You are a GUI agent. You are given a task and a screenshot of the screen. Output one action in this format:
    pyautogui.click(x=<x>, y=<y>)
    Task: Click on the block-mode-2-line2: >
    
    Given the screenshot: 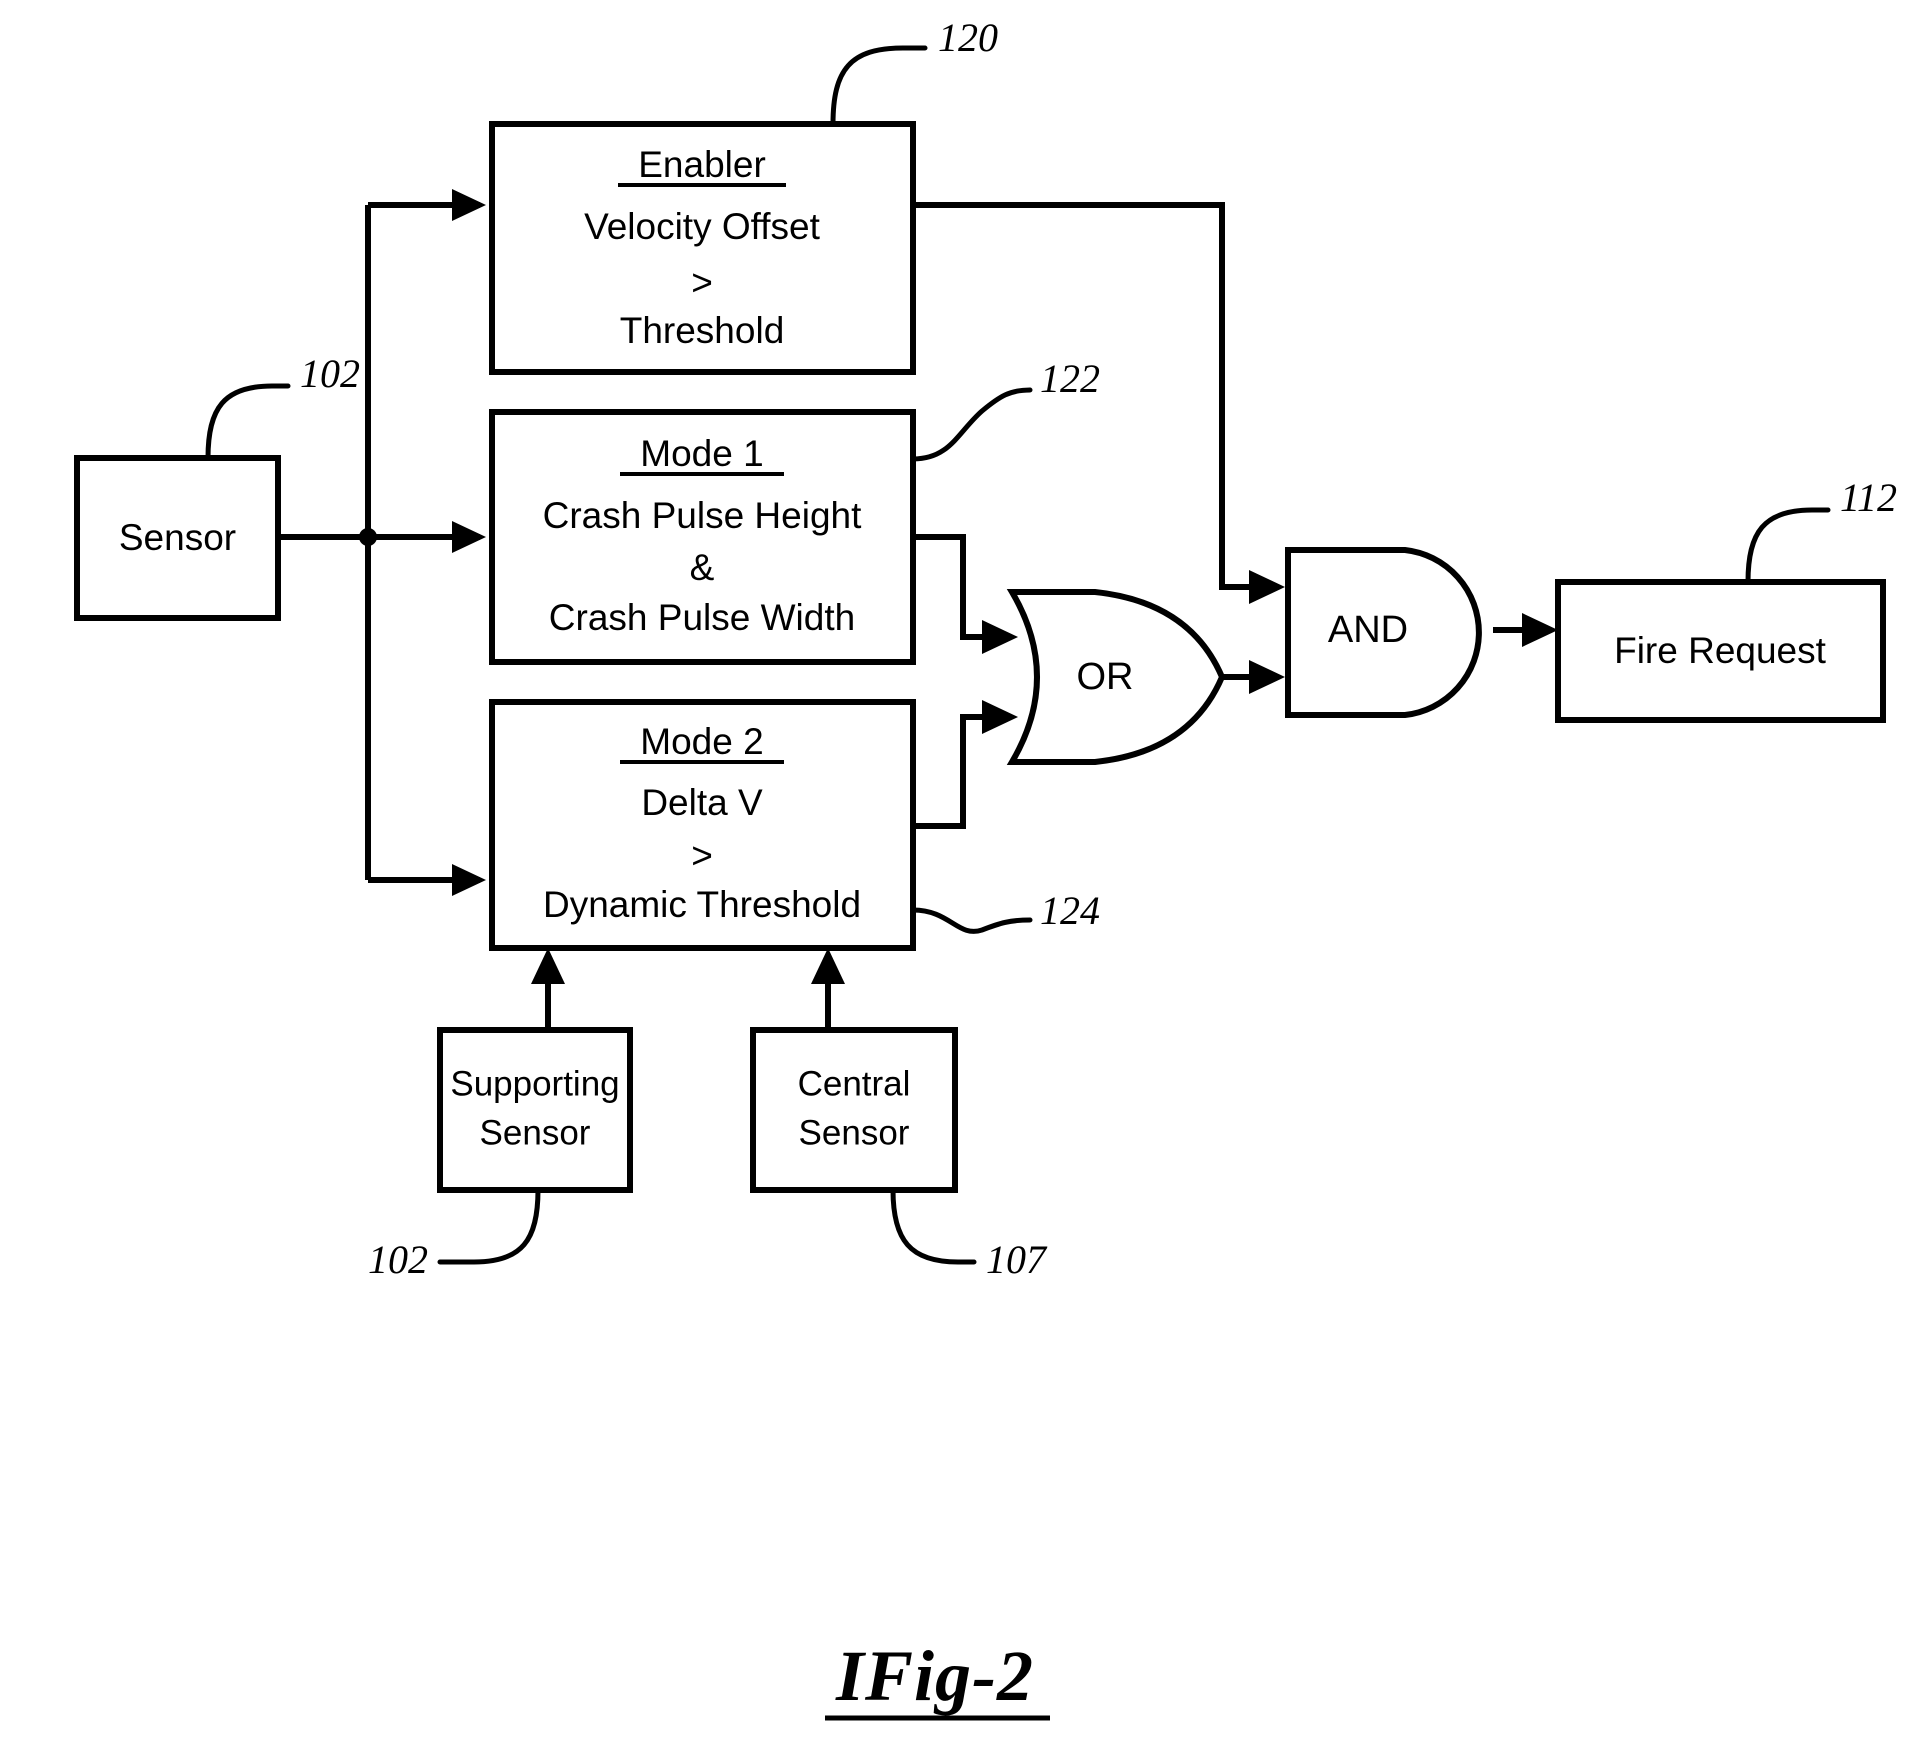 What is the action you would take?
    pyautogui.click(x=702, y=855)
    